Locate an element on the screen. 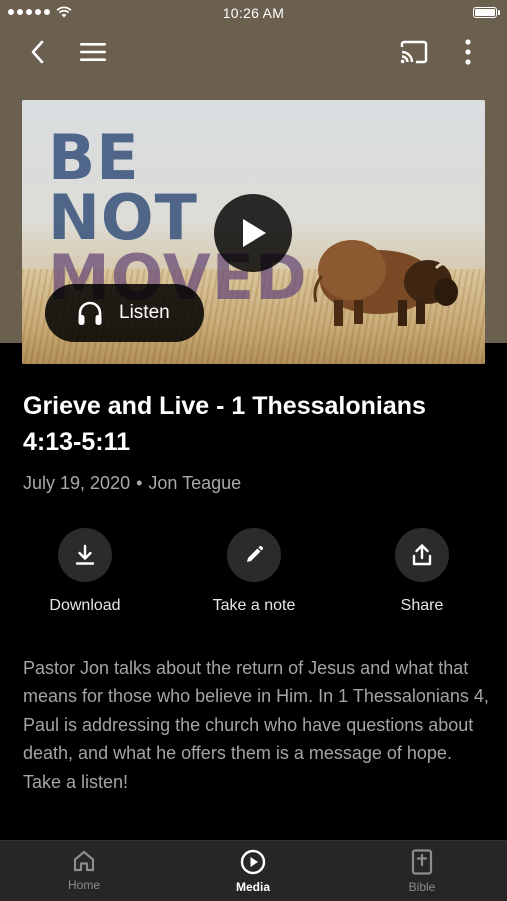  take-note-button: Take a note is located at coordinates (254, 571).